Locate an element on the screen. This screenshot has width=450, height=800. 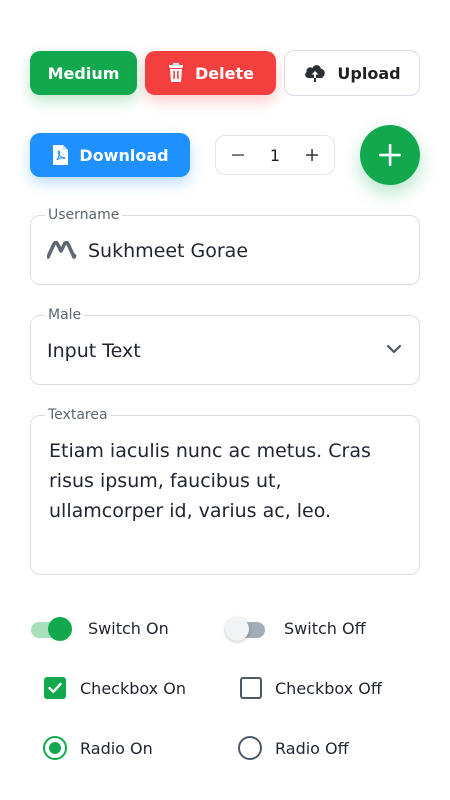
add-fab-button is located at coordinates (390, 155).